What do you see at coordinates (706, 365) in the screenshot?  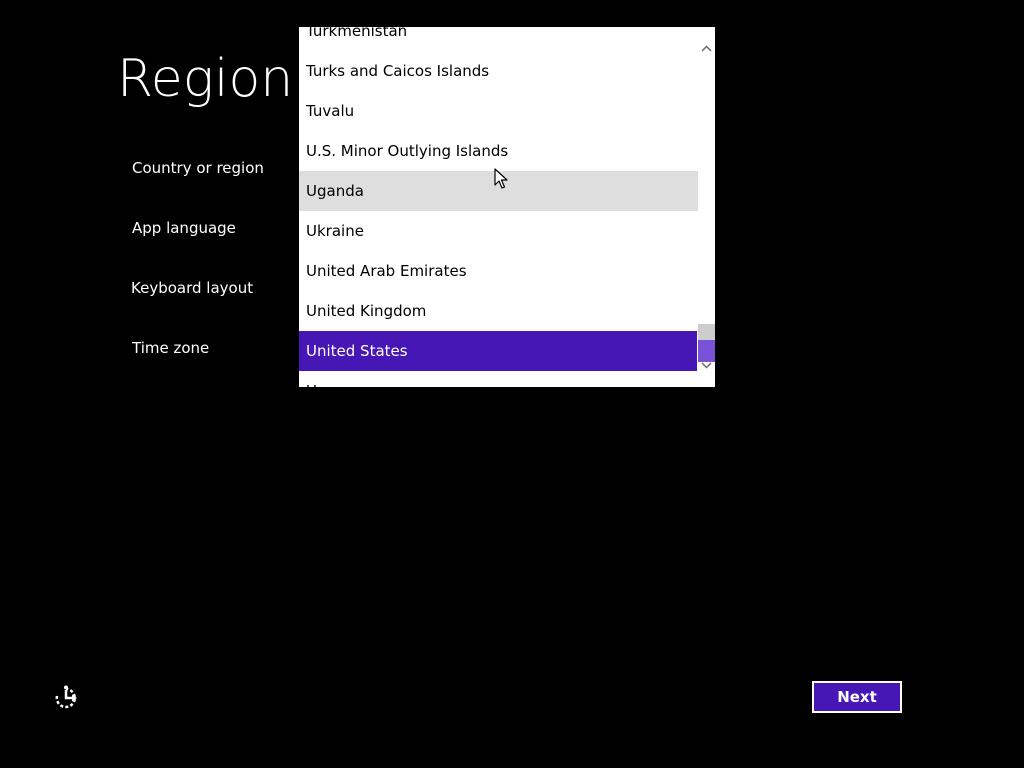 I see `chevron-down-icon` at bounding box center [706, 365].